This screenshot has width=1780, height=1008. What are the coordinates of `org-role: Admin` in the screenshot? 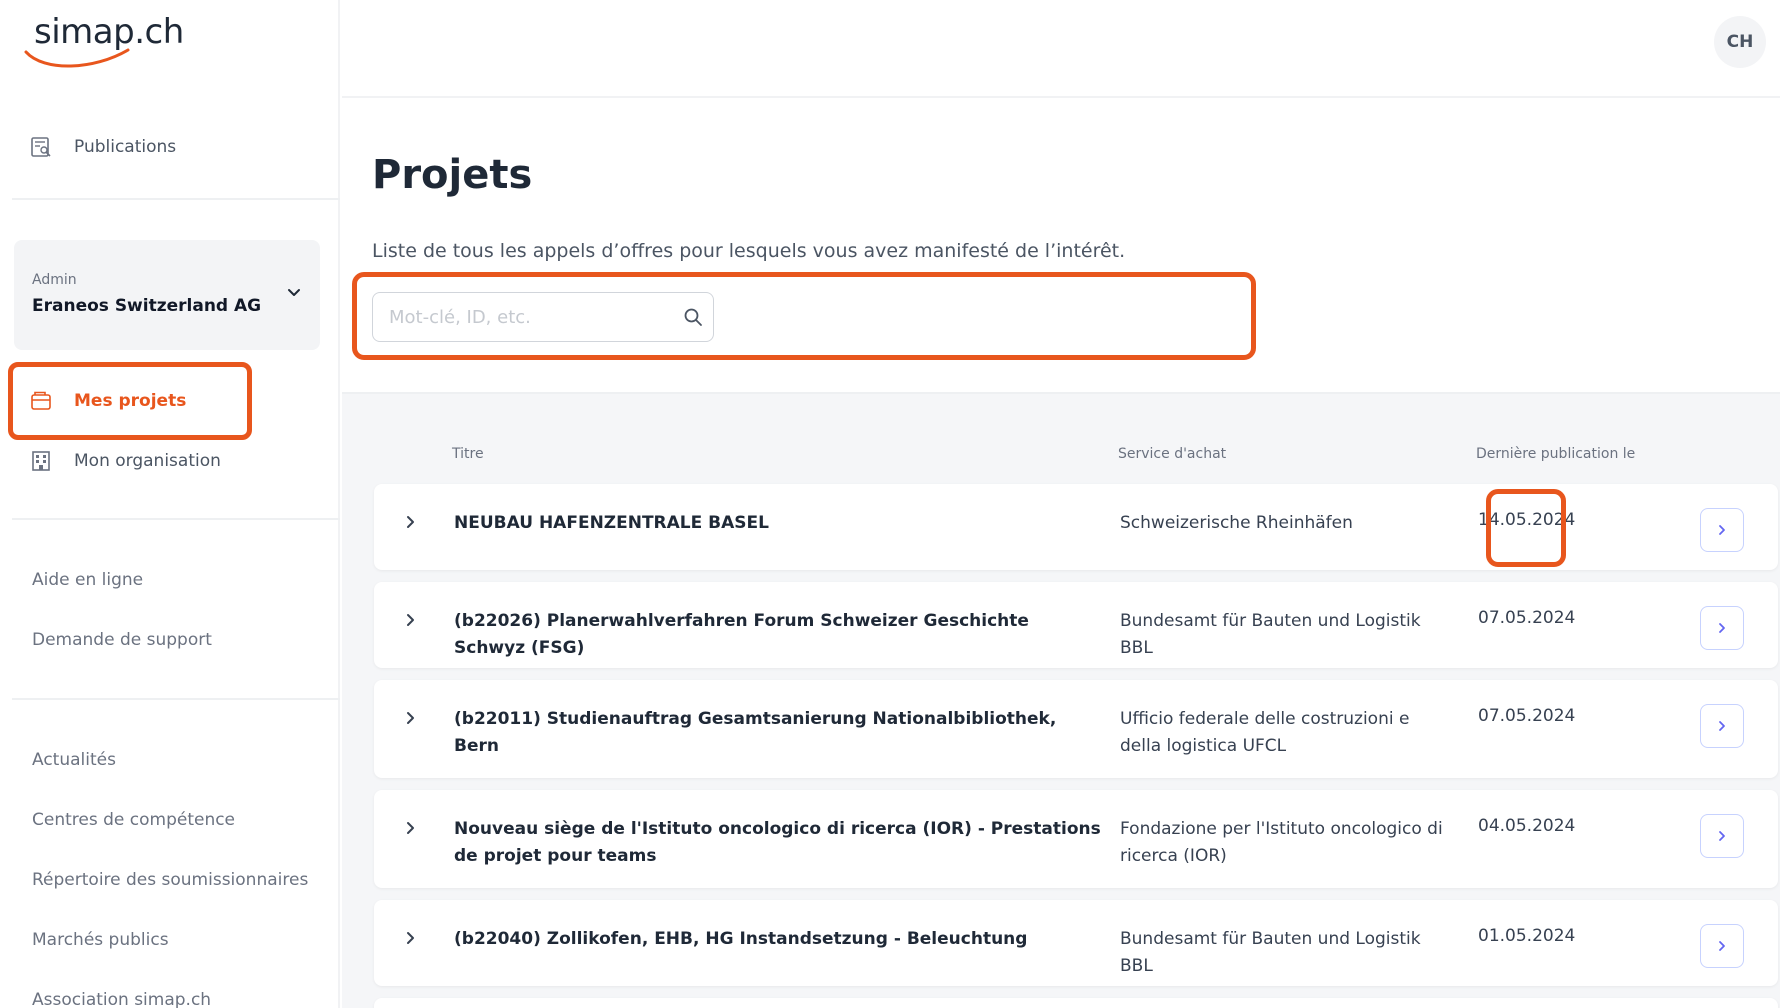 It's located at (54, 280).